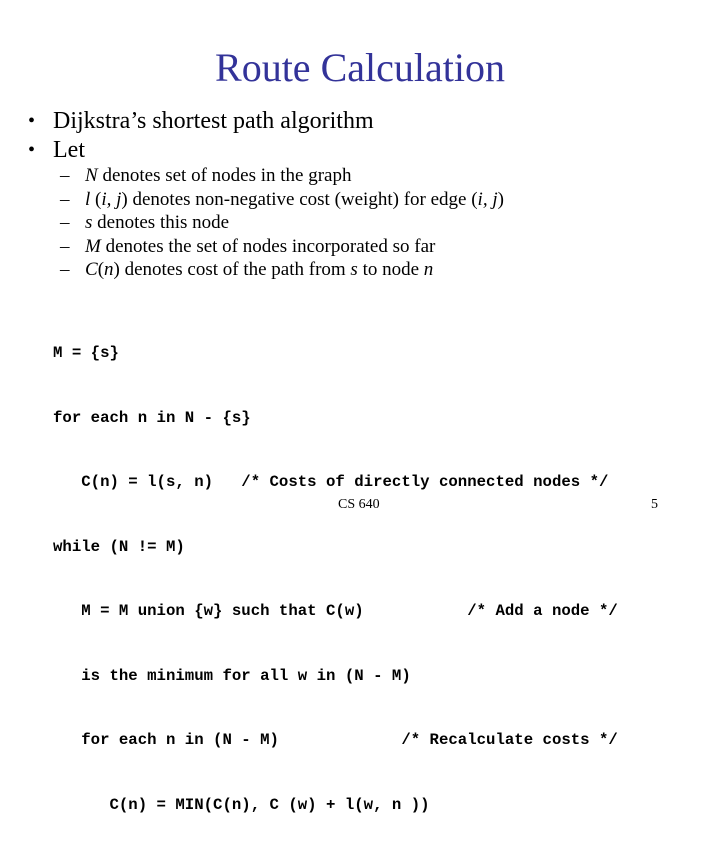 This screenshot has width=720, height=859. I want to click on code-line: for each n in N - {s}, so click(152, 417).